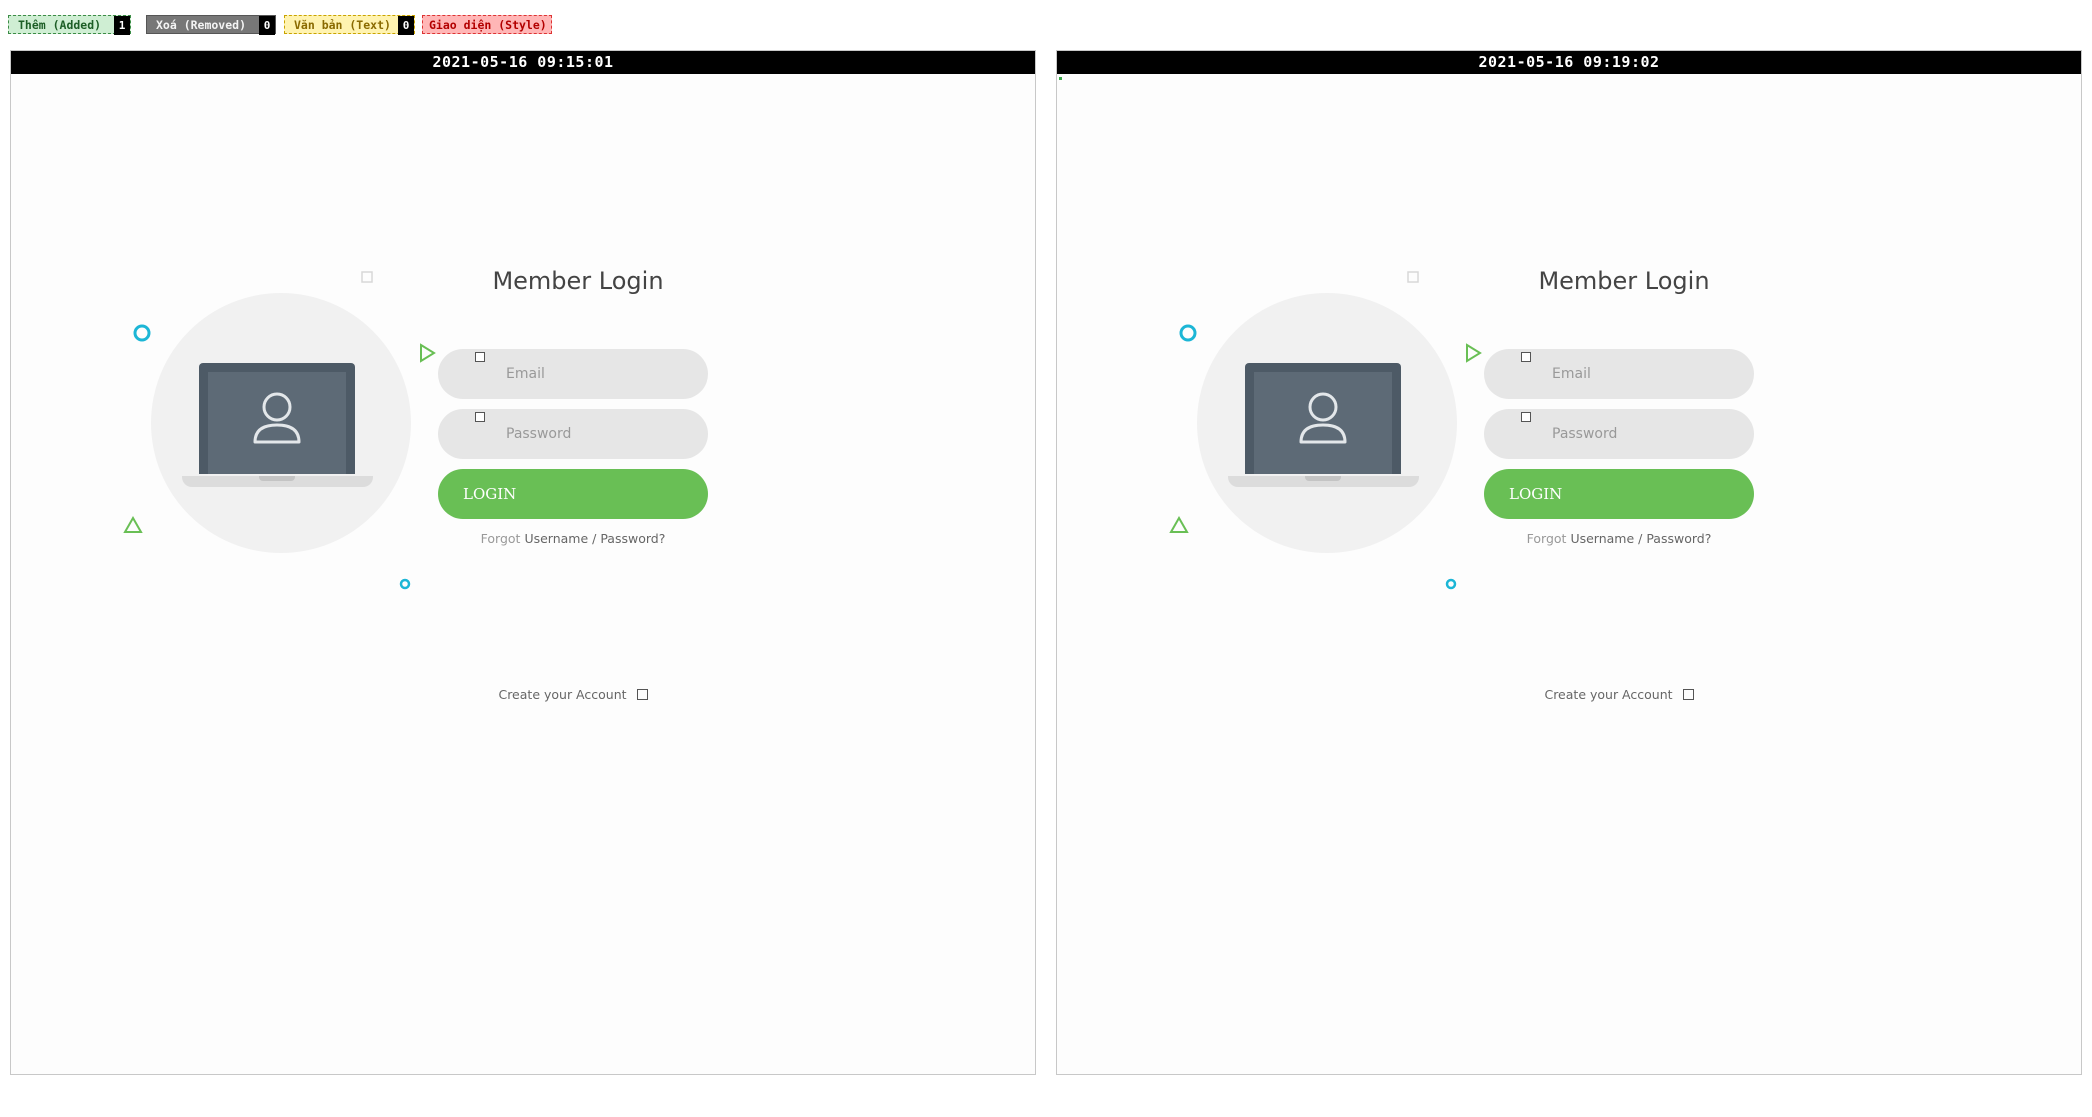  Describe the element at coordinates (406, 25) in the screenshot. I see `legend-text-count: 0` at that location.